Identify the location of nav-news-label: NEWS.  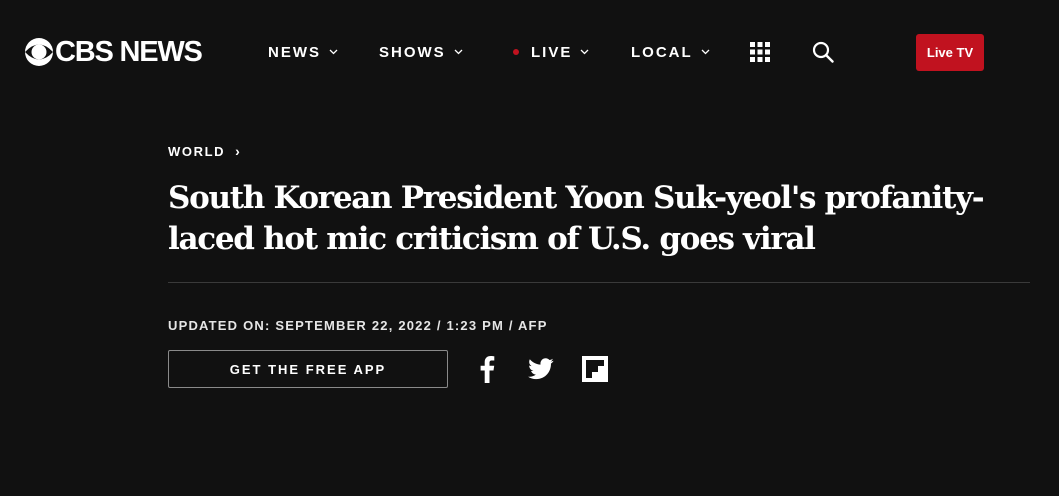
(294, 52).